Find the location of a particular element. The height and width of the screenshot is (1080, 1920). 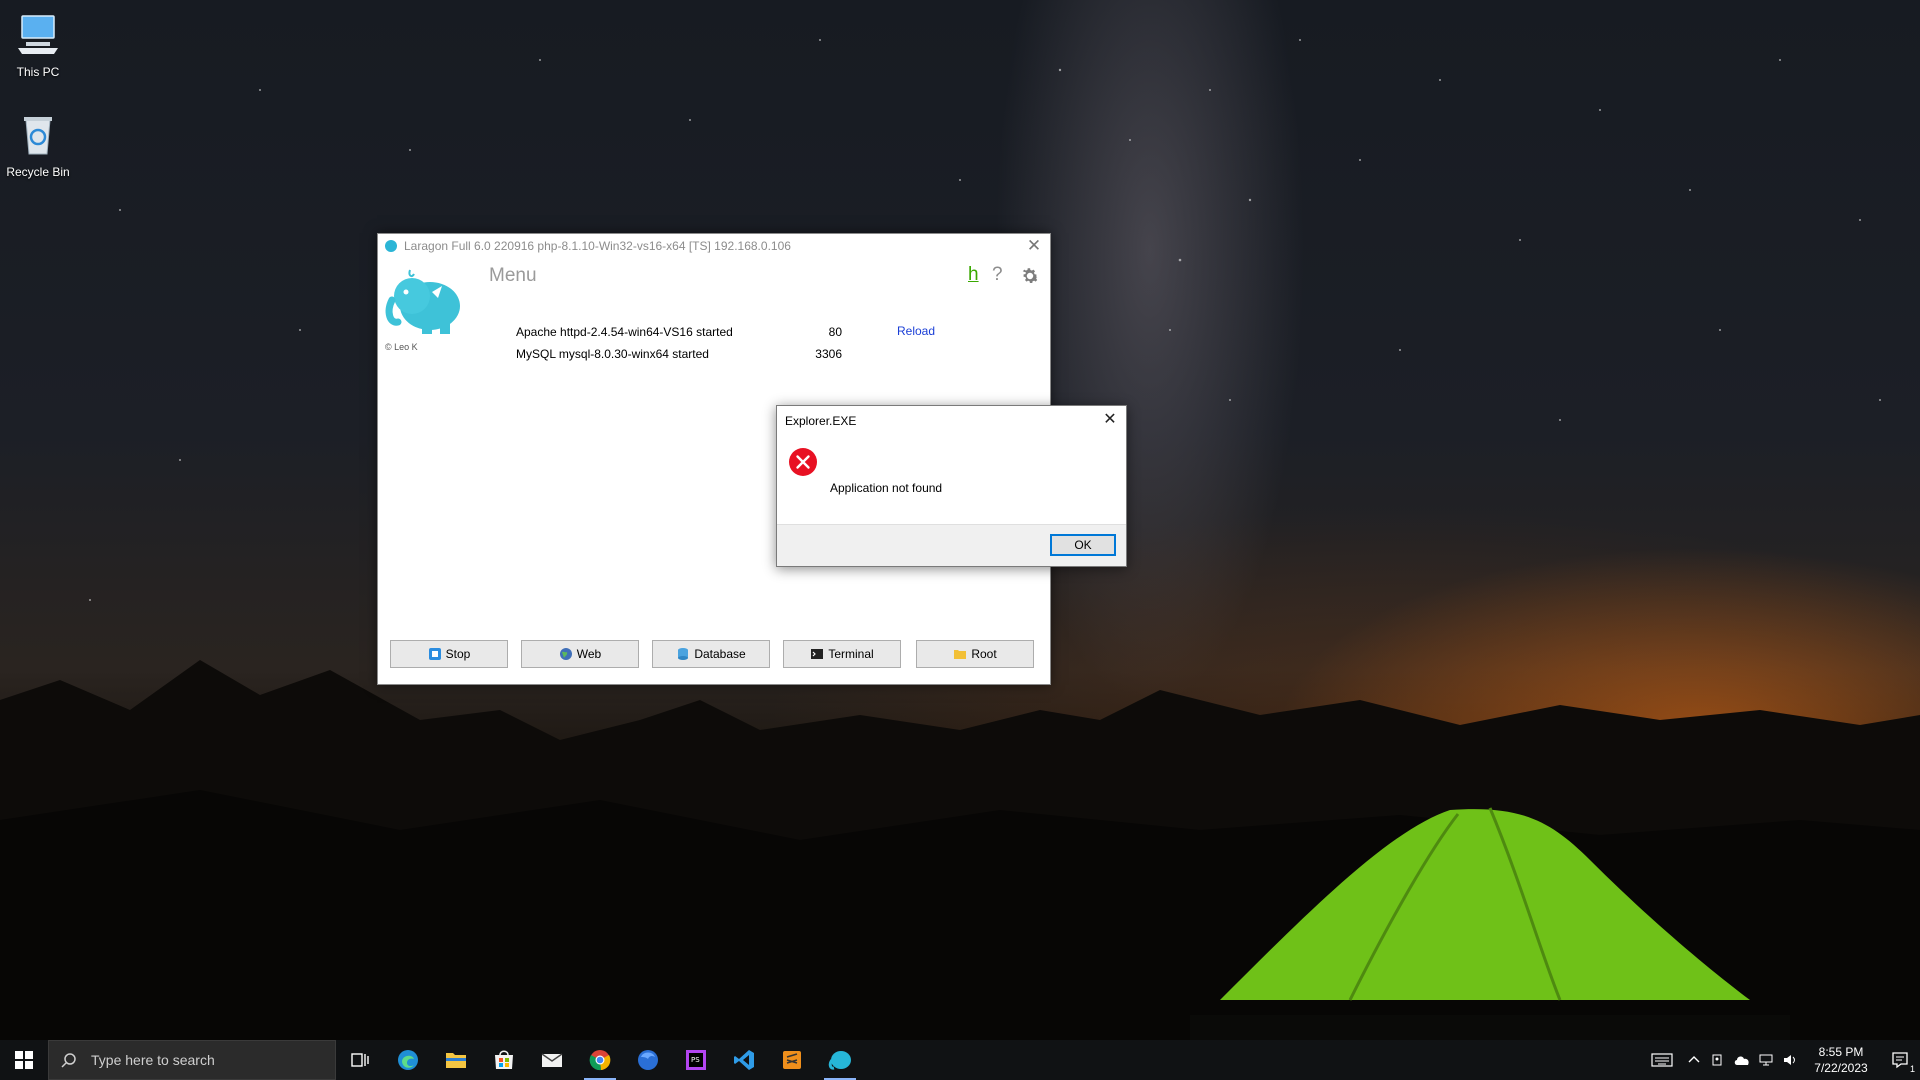

clock-date: 7/22/2023 is located at coordinates (1841, 1068).